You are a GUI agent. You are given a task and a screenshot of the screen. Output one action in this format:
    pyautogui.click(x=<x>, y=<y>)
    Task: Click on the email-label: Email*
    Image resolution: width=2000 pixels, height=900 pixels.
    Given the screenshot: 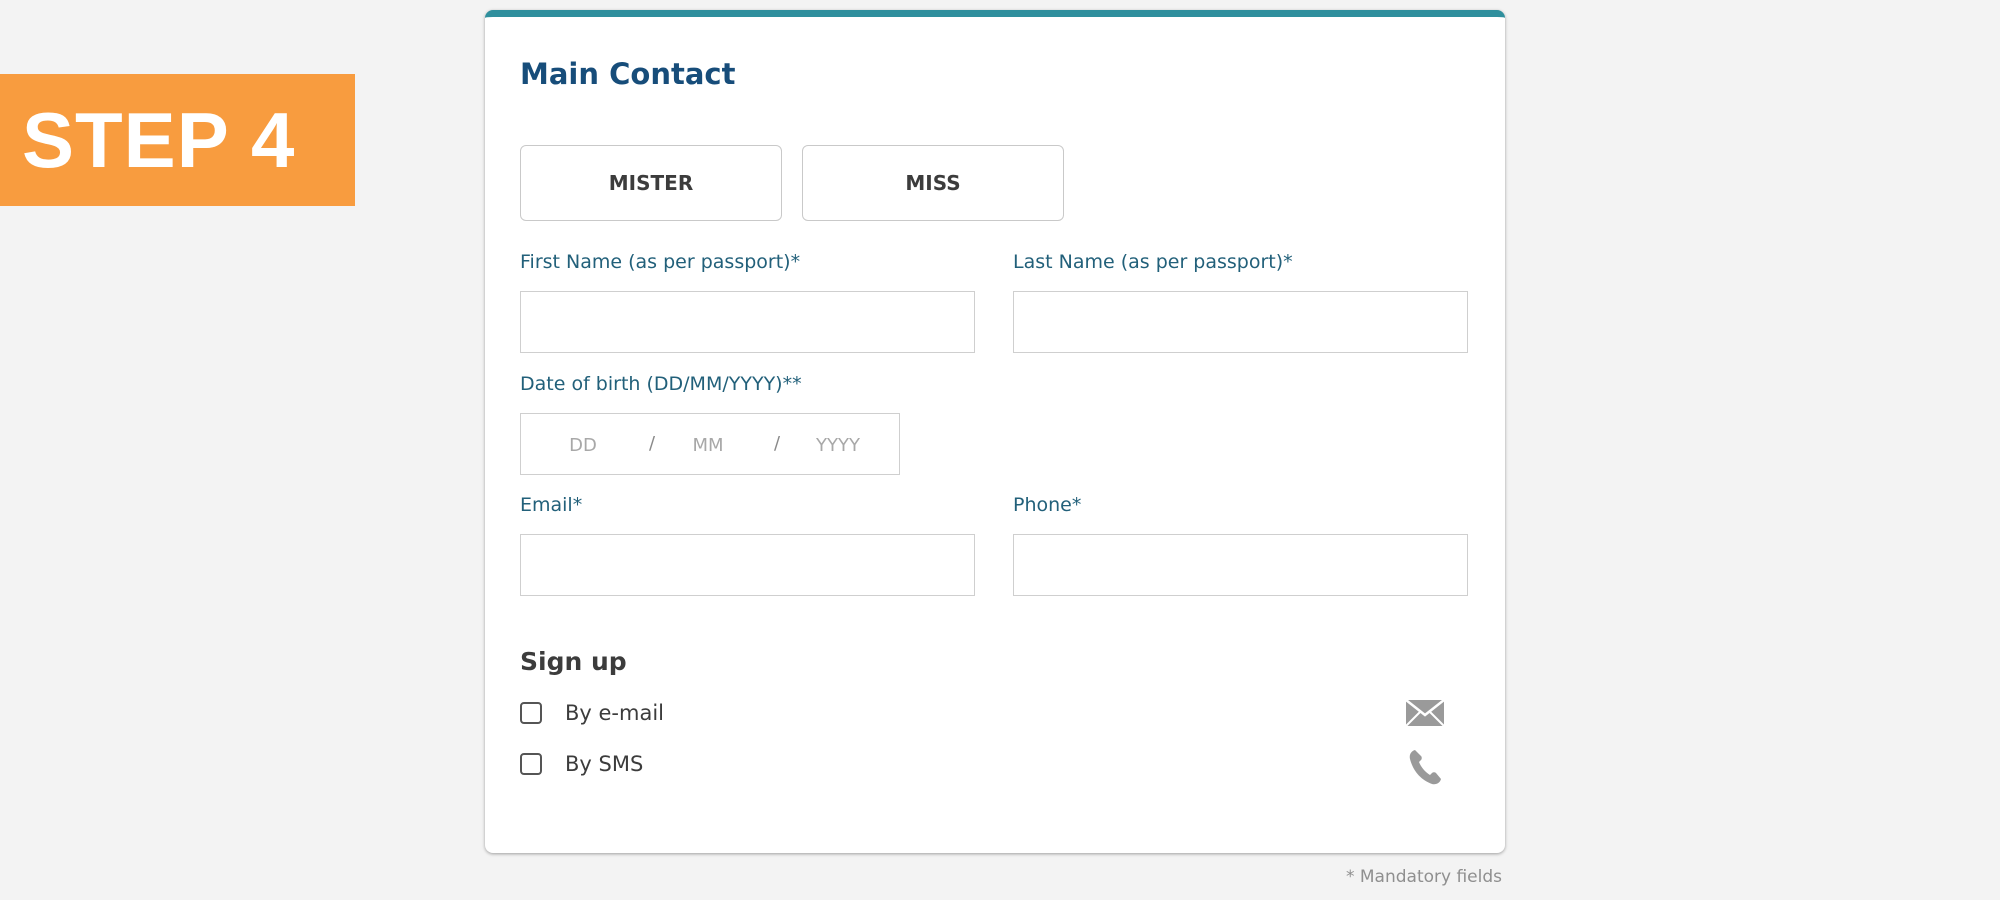 What is the action you would take?
    pyautogui.click(x=551, y=505)
    